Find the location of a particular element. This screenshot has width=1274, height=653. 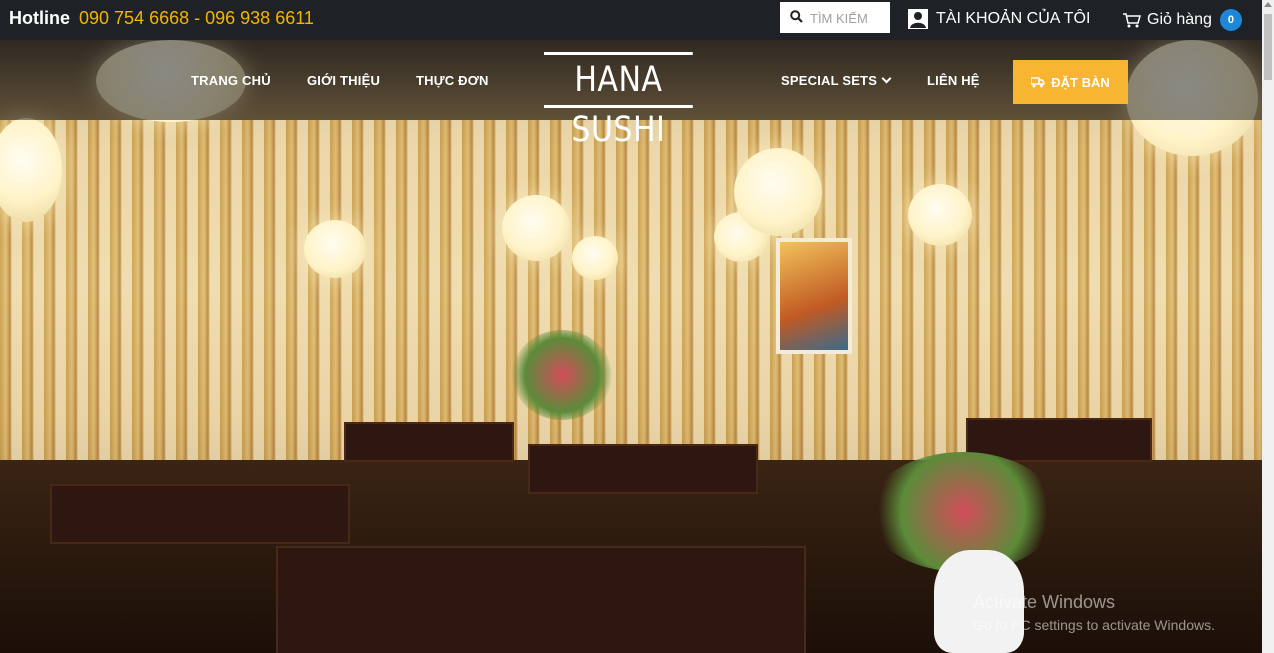

hotline-label: Hotline is located at coordinates (39, 18).